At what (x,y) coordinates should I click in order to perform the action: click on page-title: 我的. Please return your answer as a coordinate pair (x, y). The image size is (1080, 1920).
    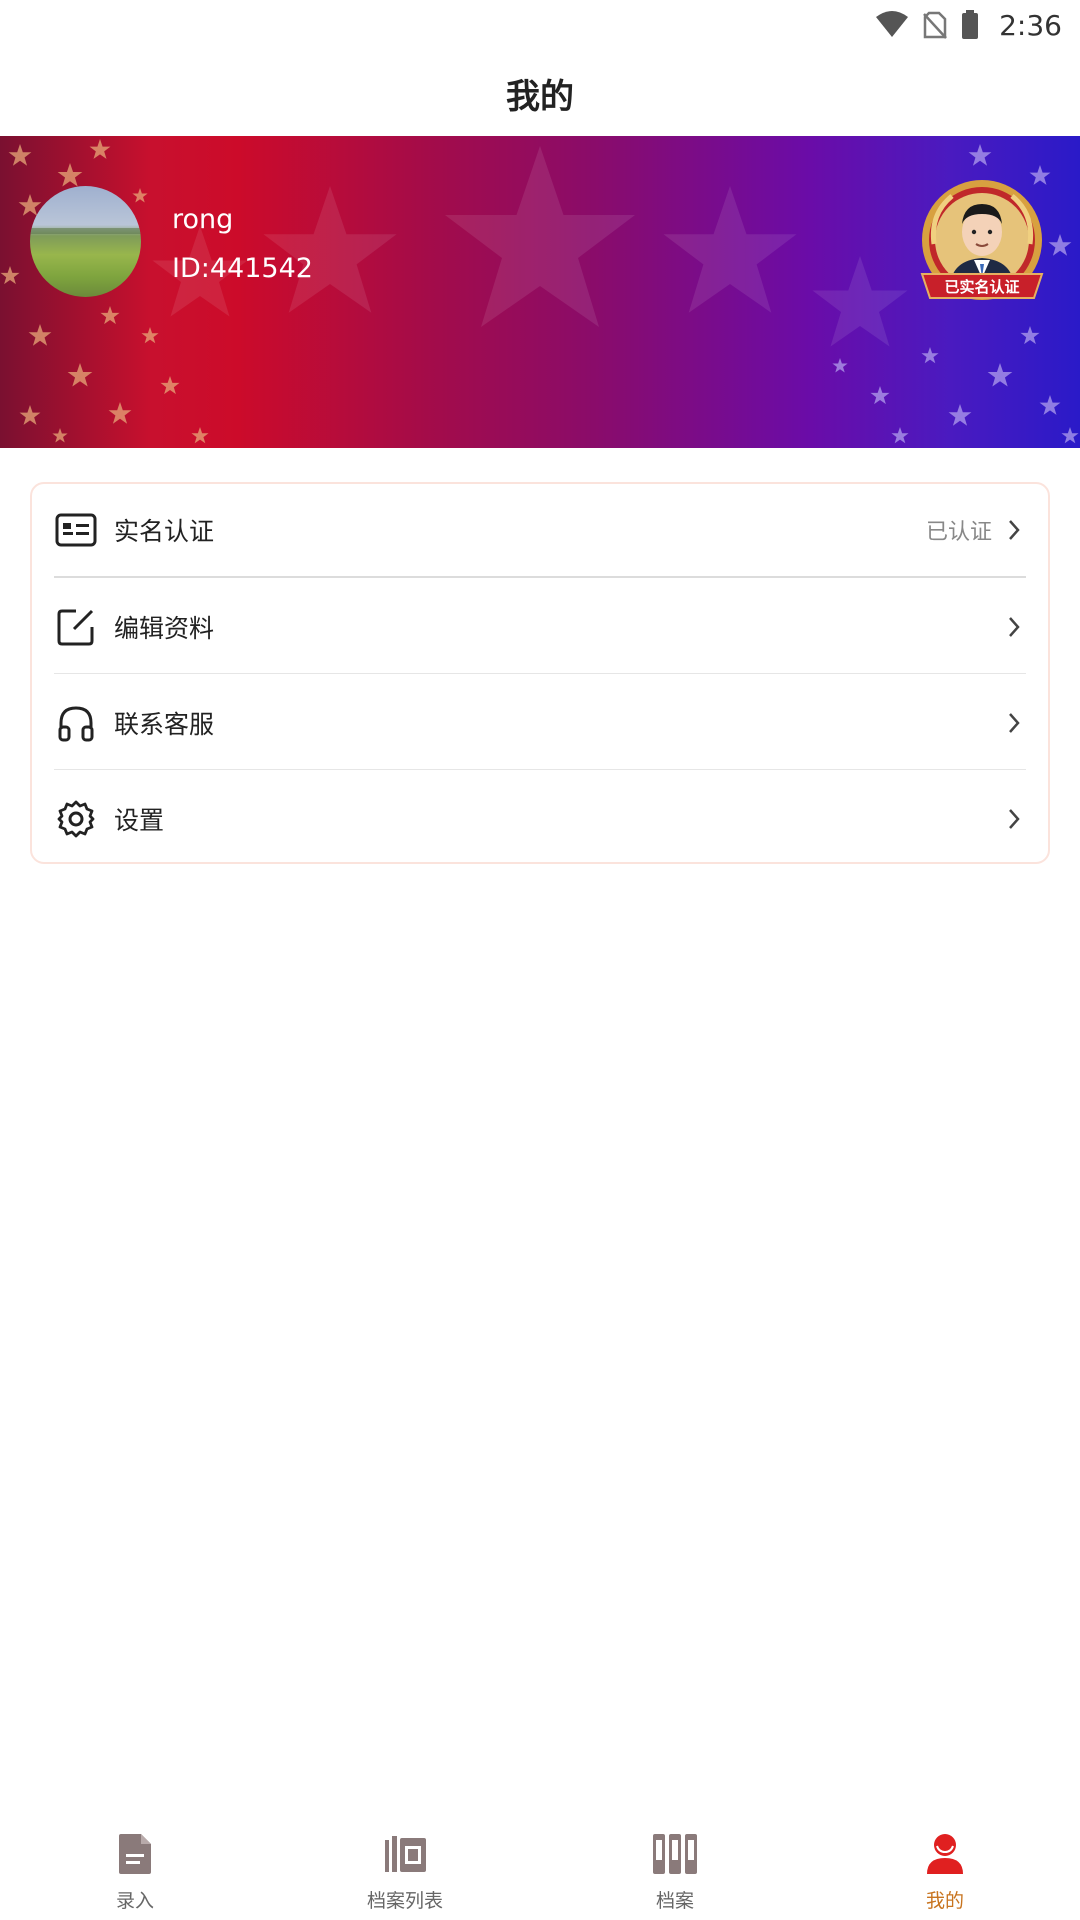
    Looking at the image, I should click on (540, 96).